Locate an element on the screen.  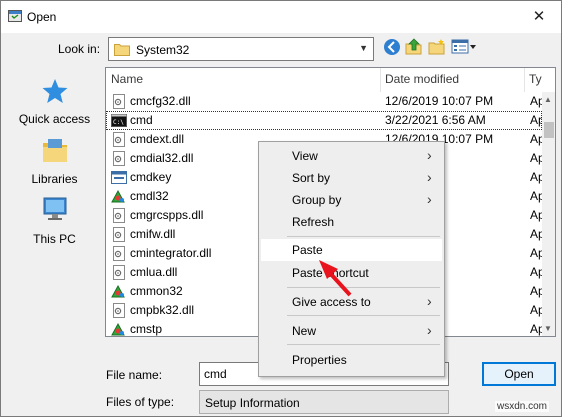
file-type-value: Setup Information is located at coordinates (252, 403).